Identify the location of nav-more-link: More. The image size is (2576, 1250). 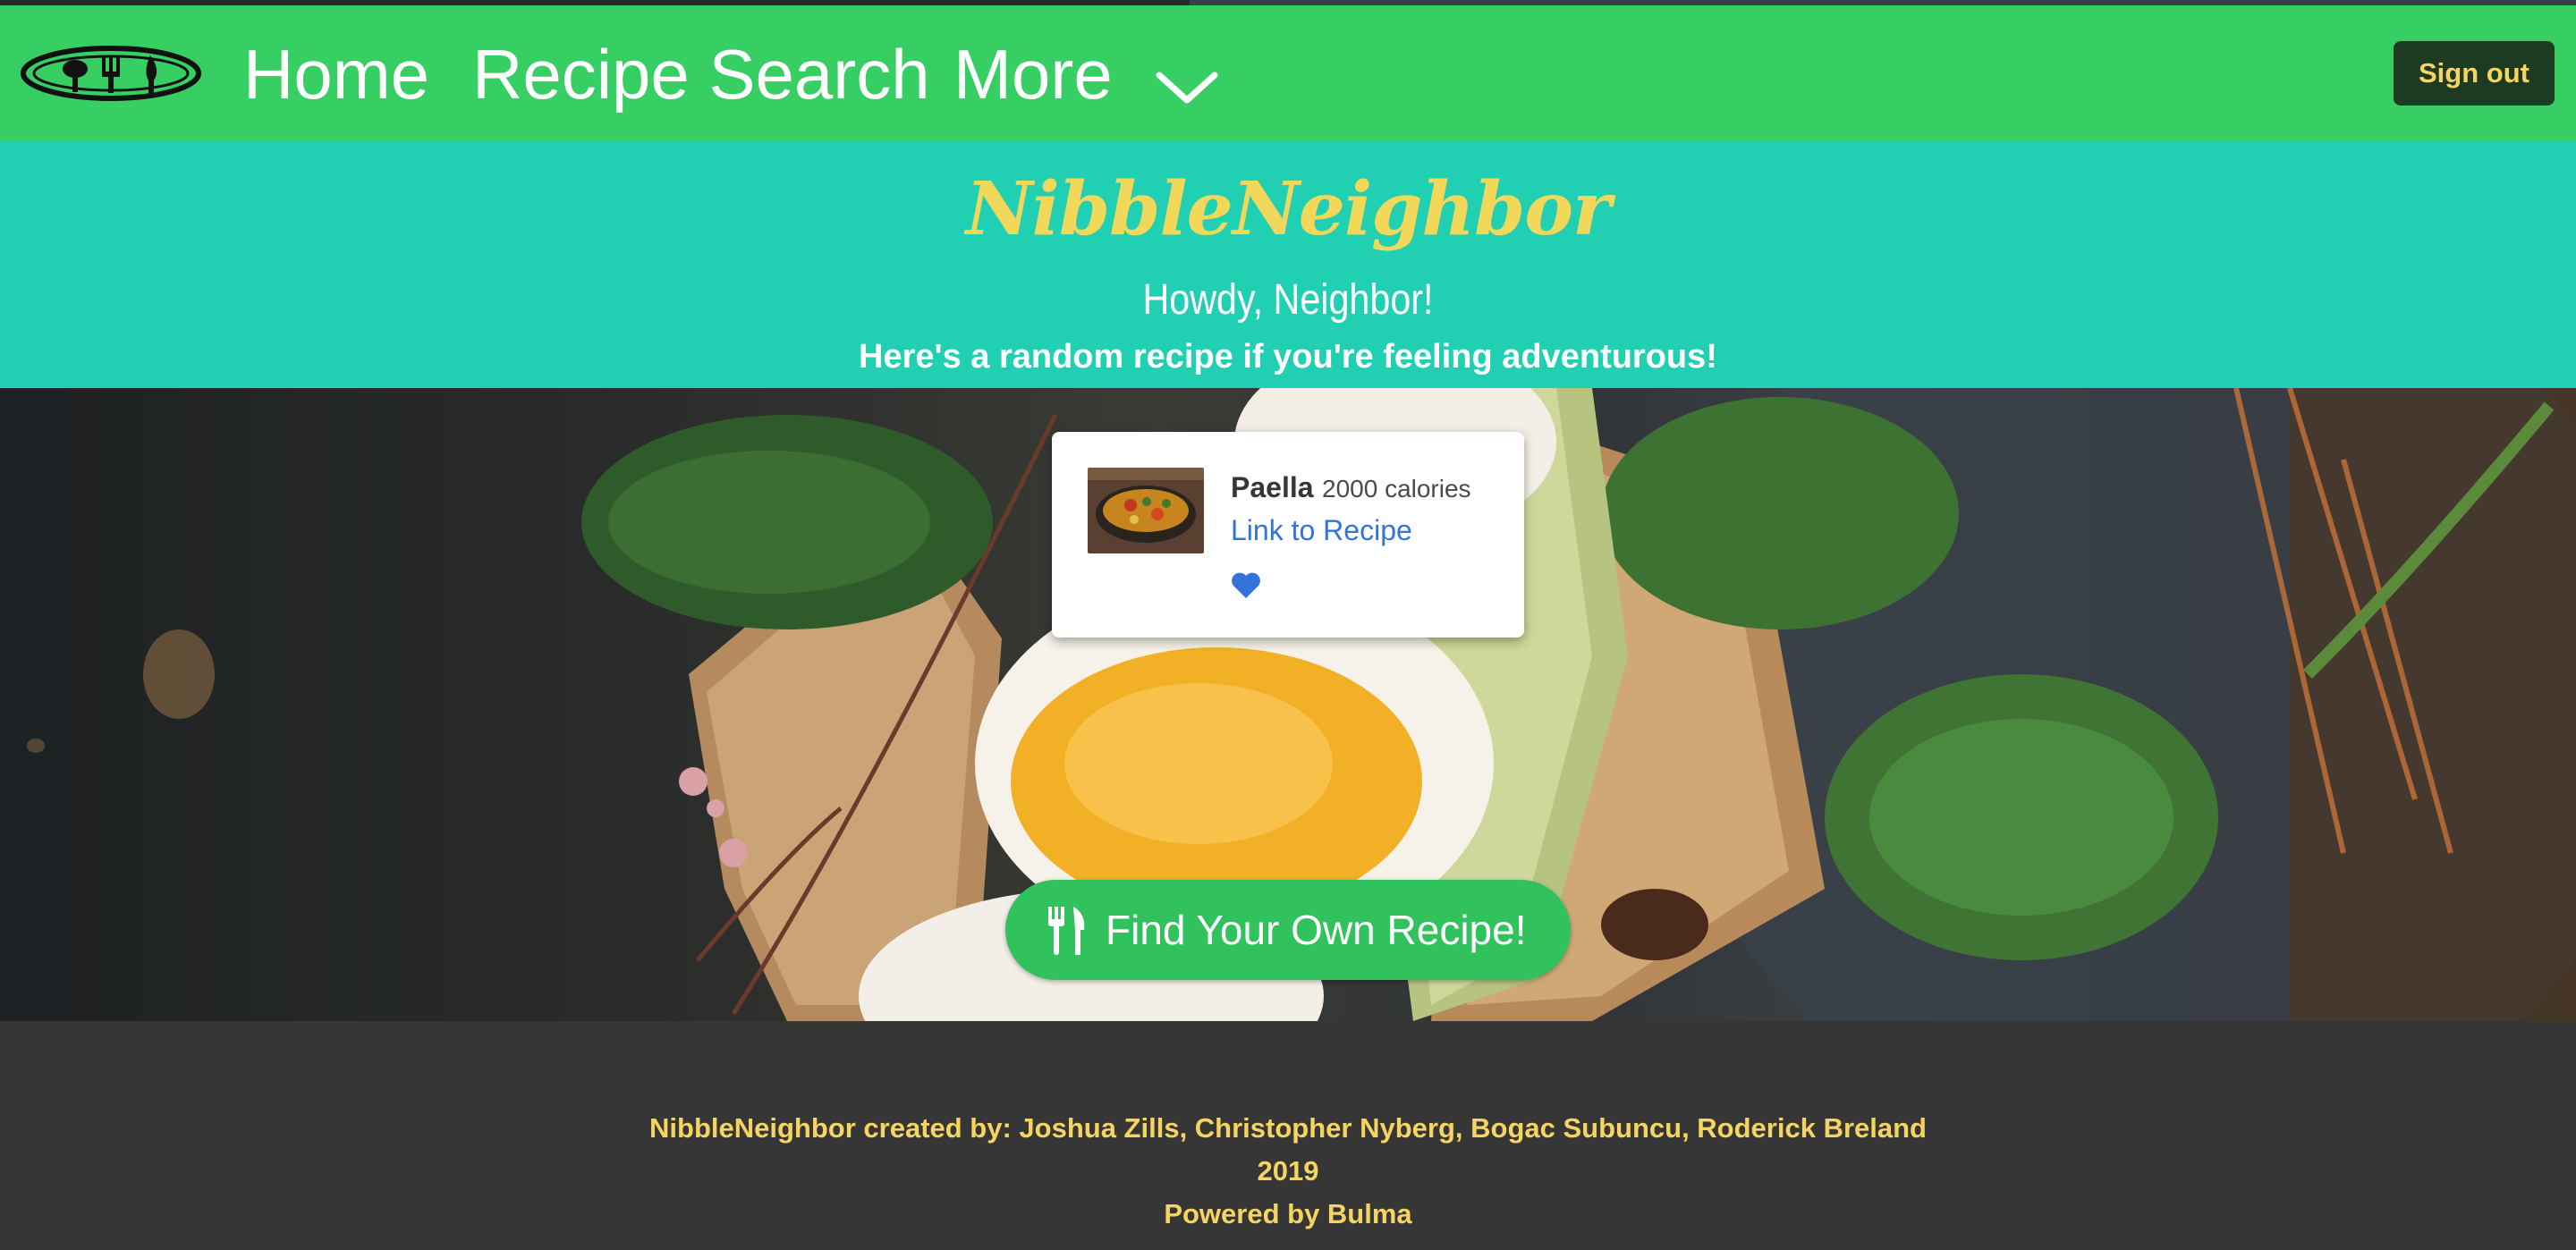
(1033, 74).